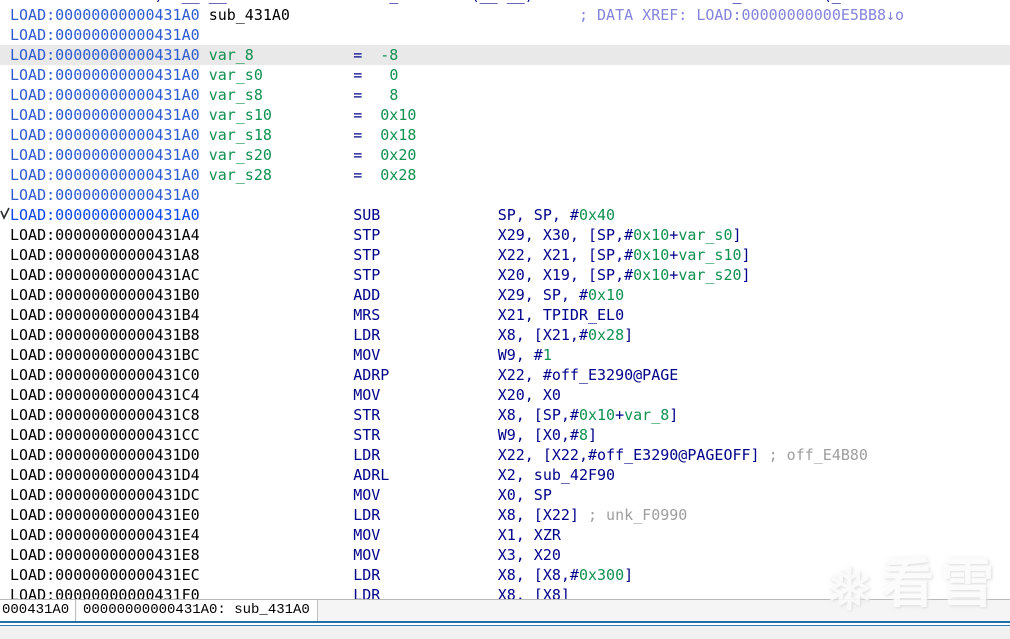  I want to click on listing-row-current: LOAD:00000000000431A0 SUB SP, SP, #0x40, so click(505, 215).